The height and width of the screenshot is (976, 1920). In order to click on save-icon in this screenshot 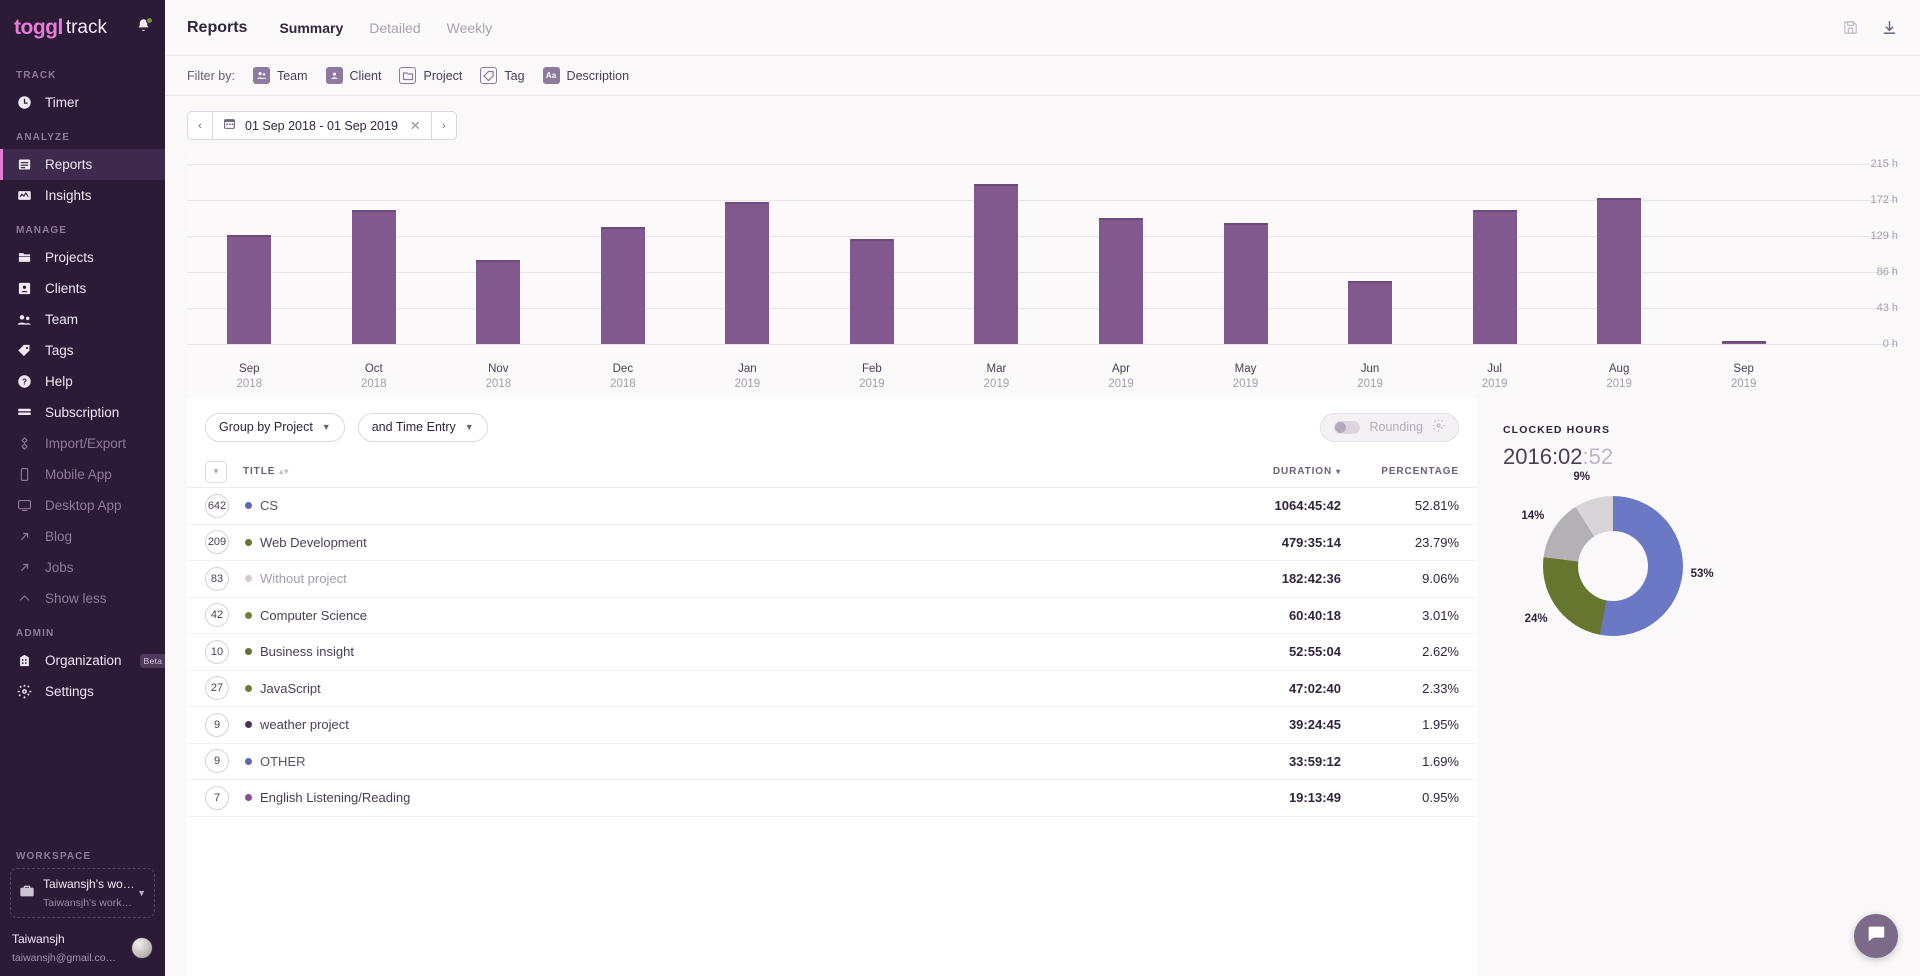, I will do `click(1850, 27)`.